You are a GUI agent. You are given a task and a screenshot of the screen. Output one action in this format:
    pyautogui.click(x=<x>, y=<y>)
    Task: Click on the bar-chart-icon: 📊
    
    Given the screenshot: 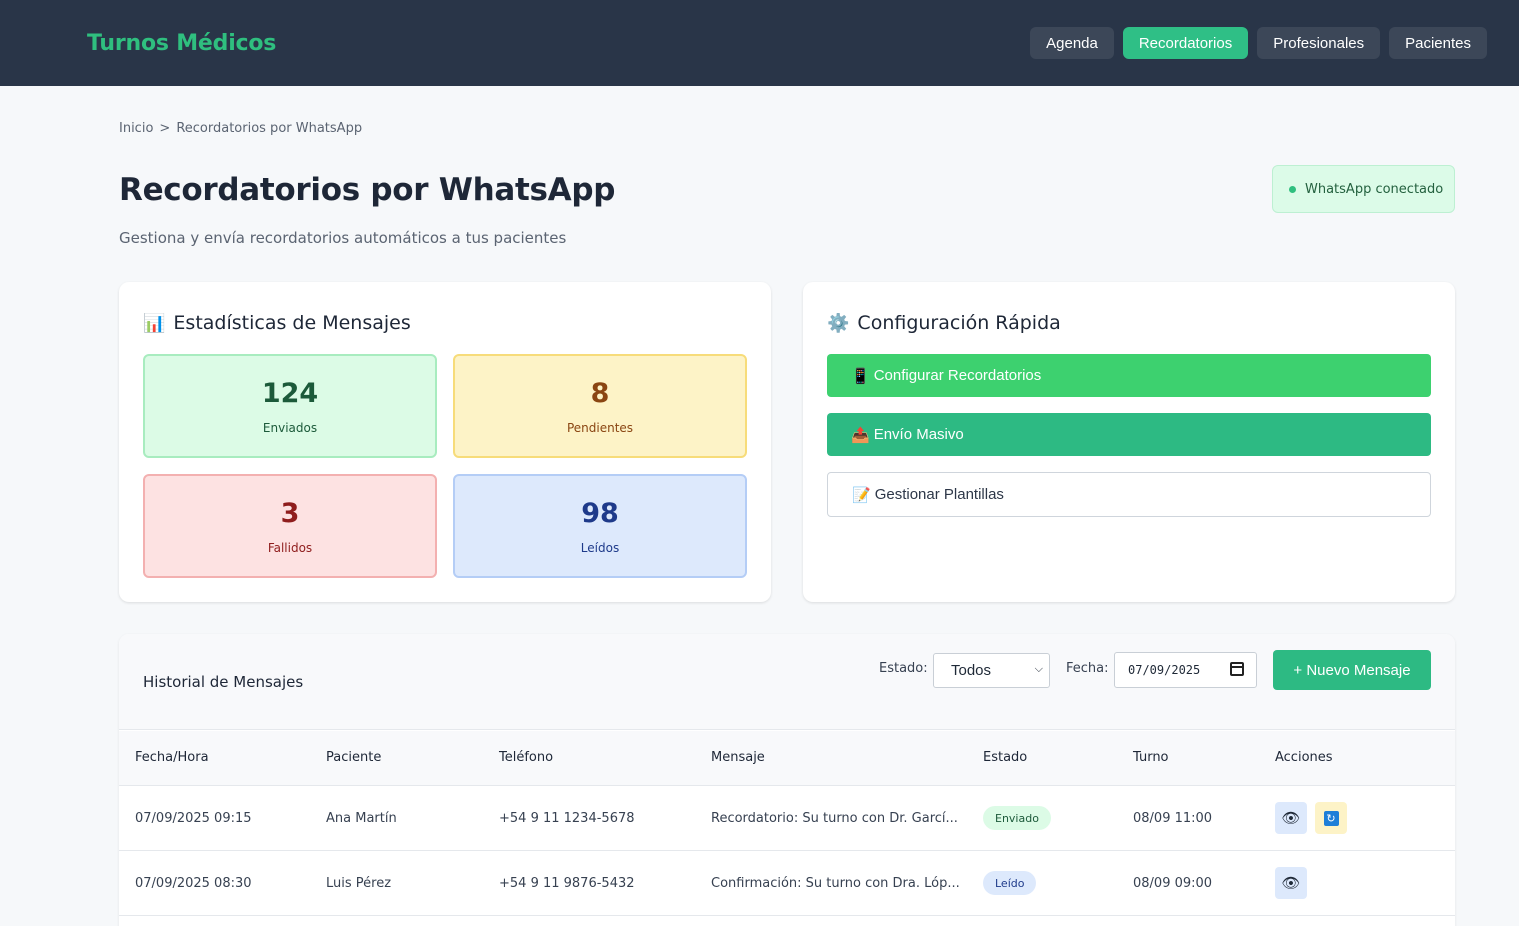 What is the action you would take?
    pyautogui.click(x=154, y=323)
    